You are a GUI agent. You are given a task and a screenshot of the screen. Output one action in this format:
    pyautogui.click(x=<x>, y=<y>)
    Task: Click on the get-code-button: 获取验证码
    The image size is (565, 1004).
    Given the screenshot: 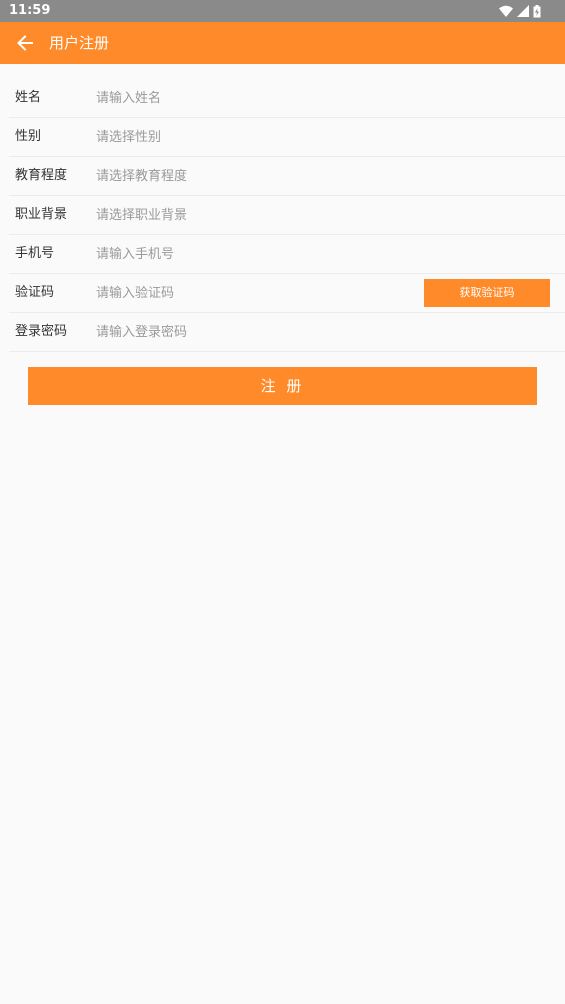 What is the action you would take?
    pyautogui.click(x=487, y=293)
    